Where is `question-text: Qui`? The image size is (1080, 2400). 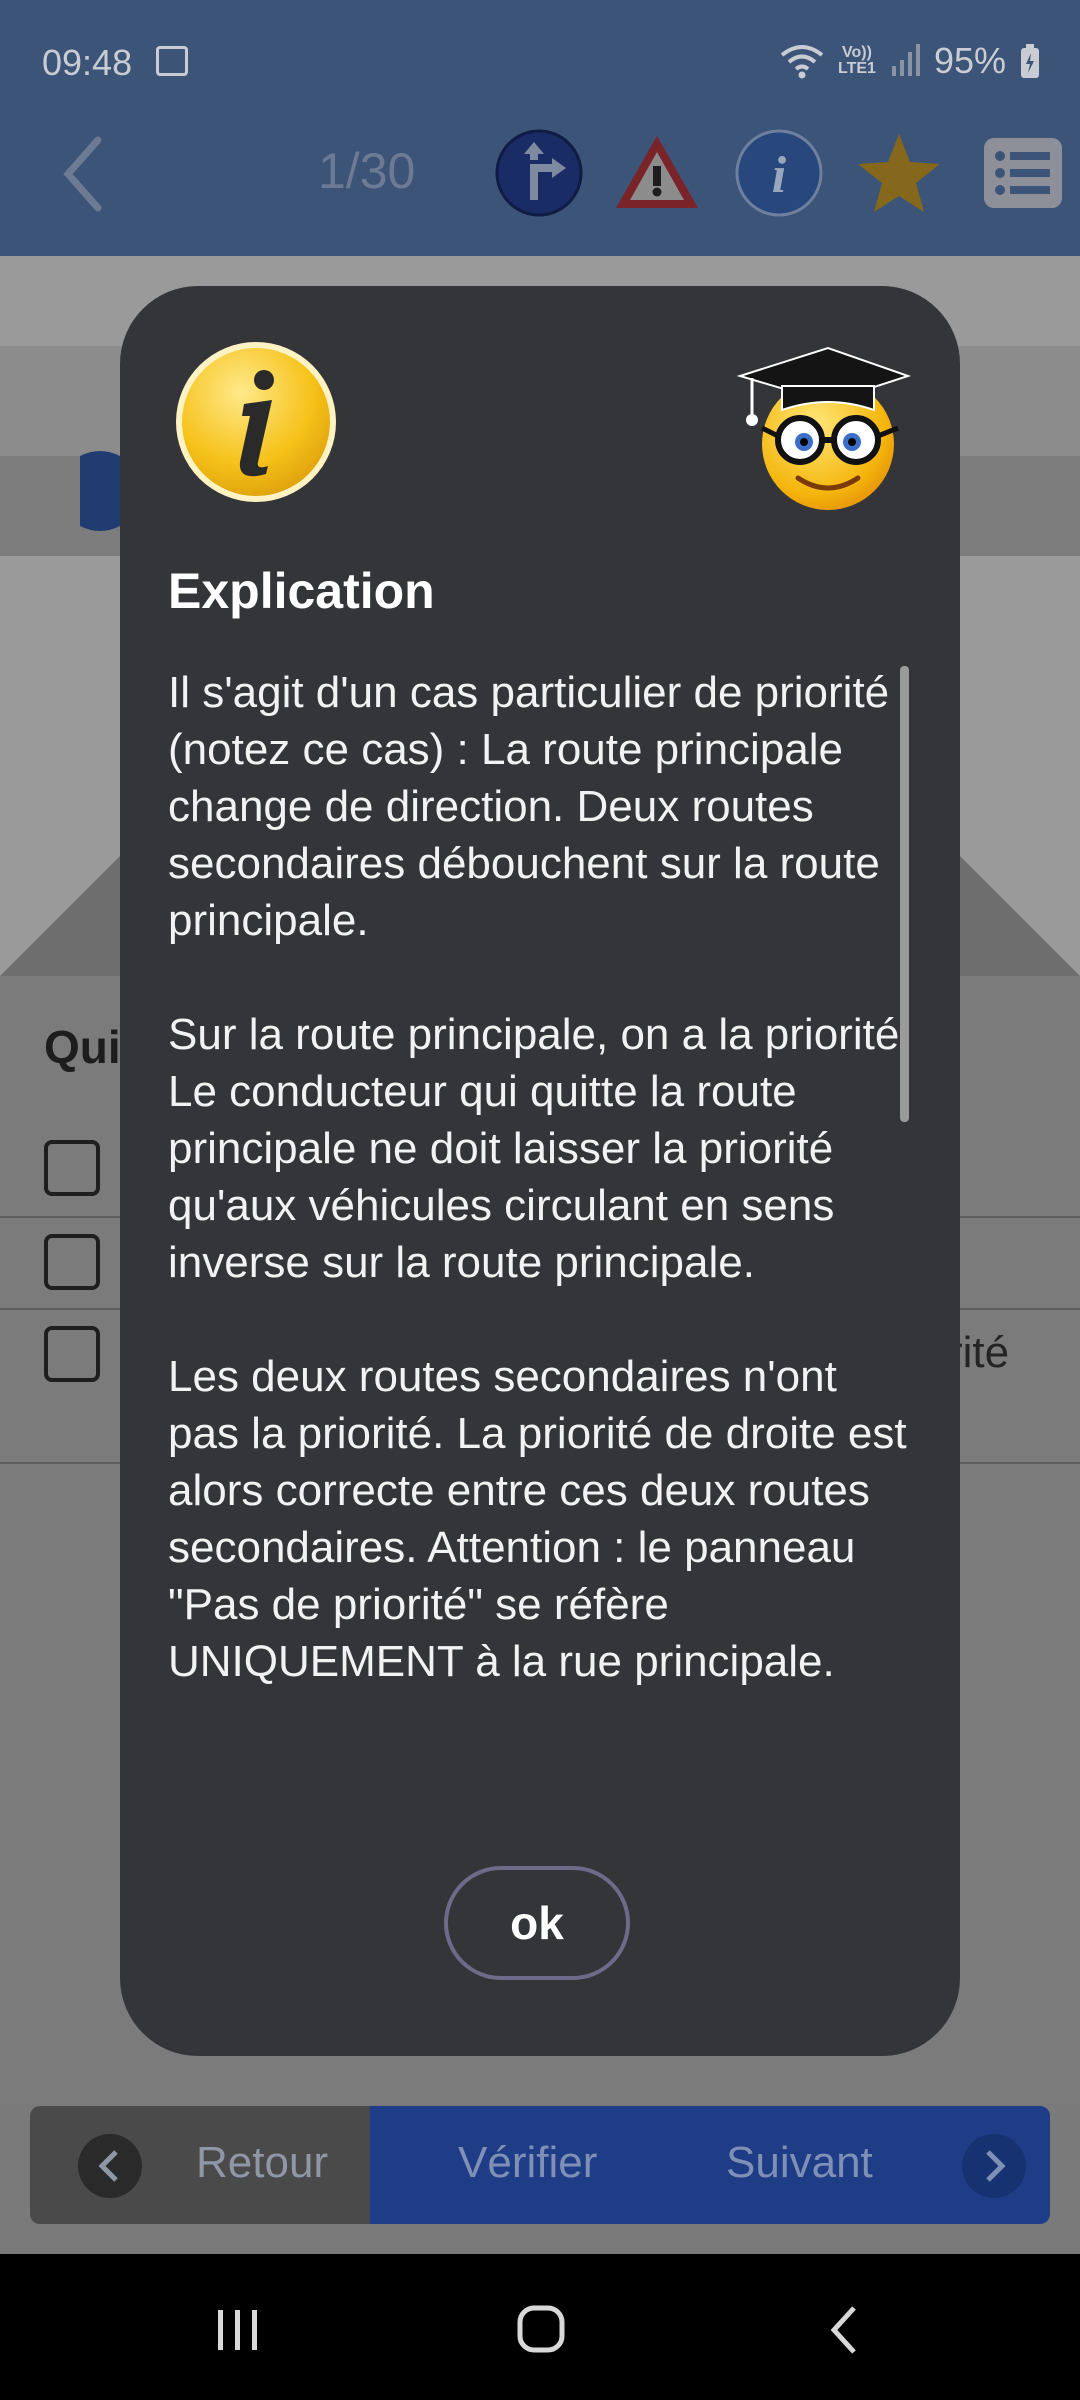 question-text: Qui is located at coordinates (82, 1047).